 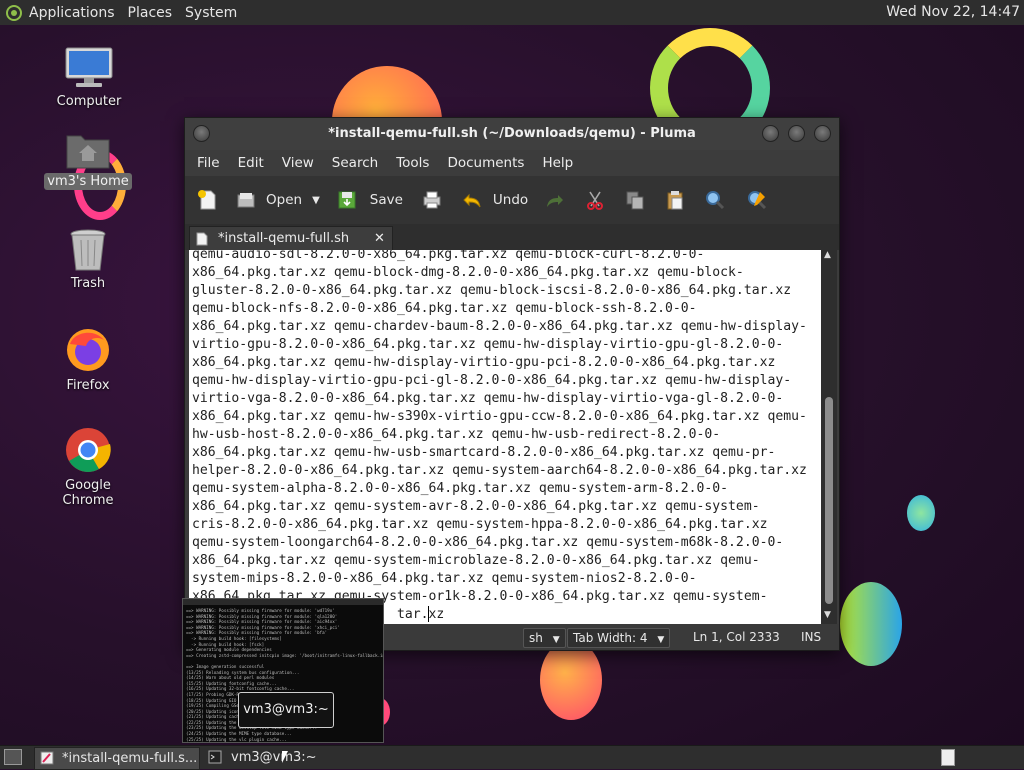 I want to click on desktop-icon-trash: Trash, so click(x=88, y=260).